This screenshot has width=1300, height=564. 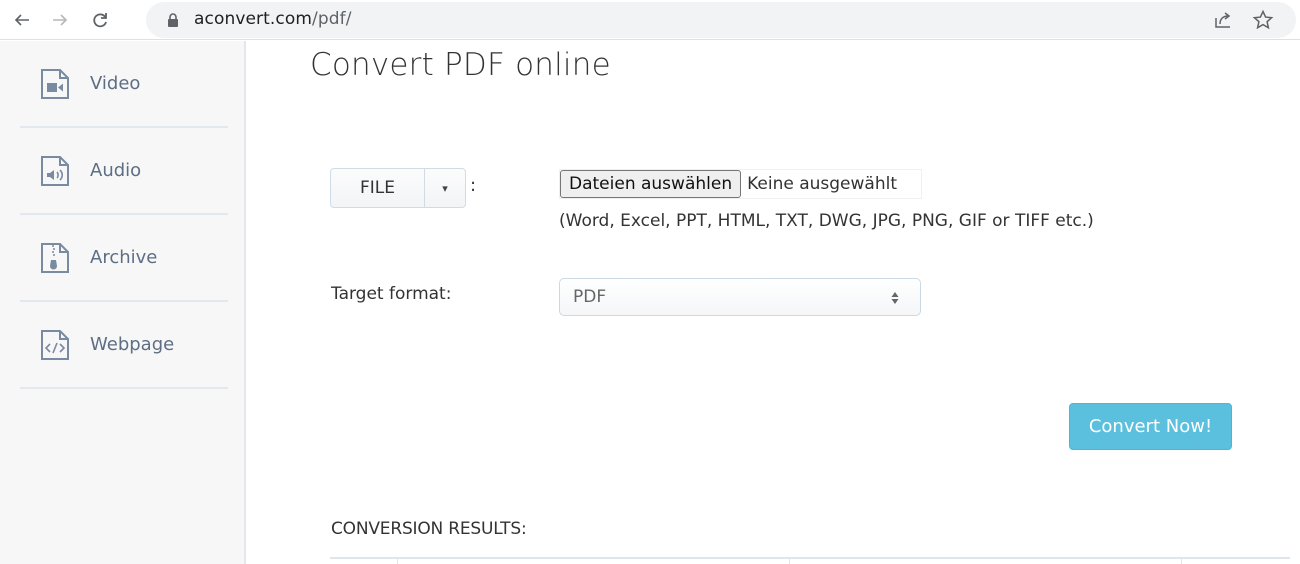 I want to click on address-bar: aconvert.com/pdf/, so click(x=721, y=20).